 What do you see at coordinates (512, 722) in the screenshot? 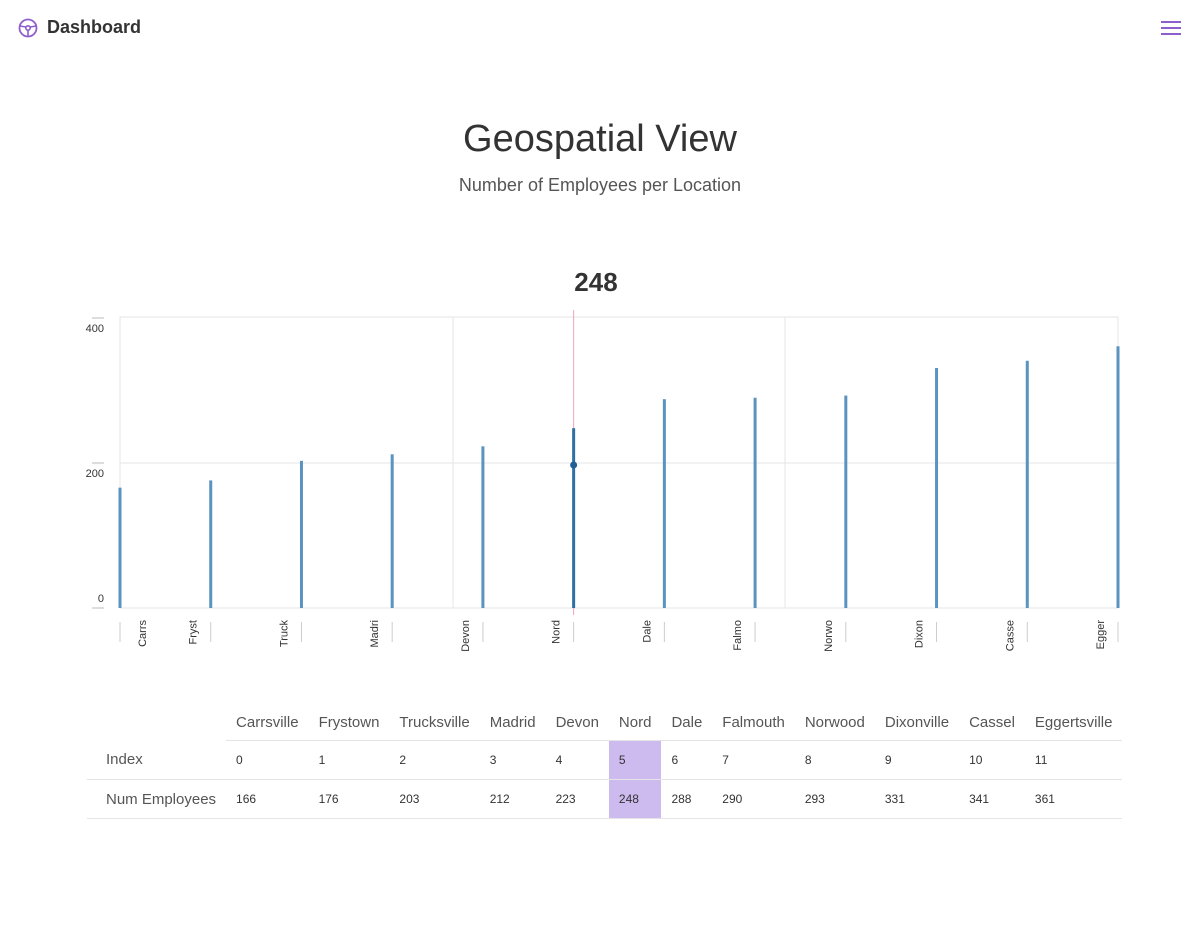
I see `column-header: Madrid` at bounding box center [512, 722].